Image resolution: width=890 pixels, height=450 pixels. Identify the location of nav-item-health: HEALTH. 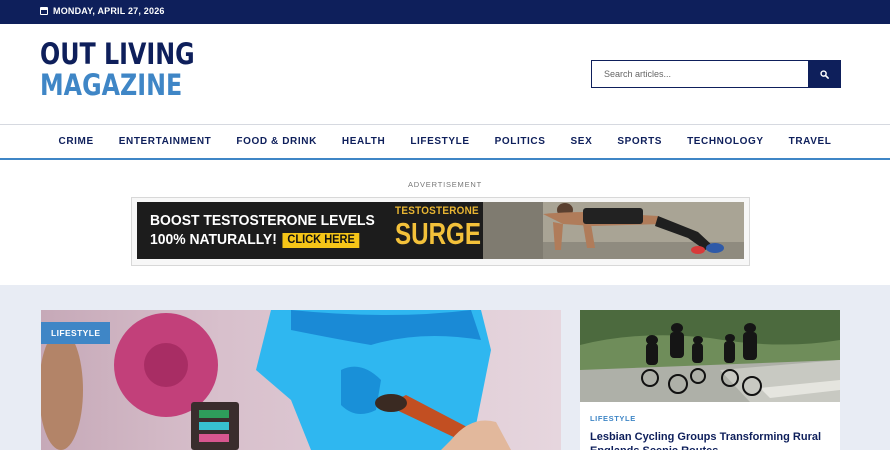
(363, 141).